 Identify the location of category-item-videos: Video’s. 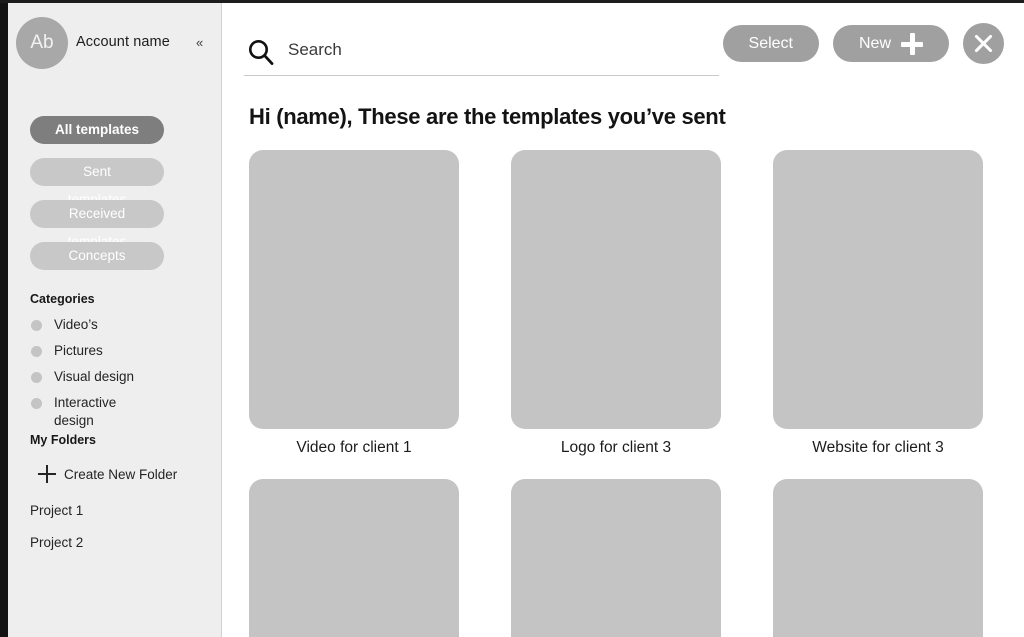
(92, 325).